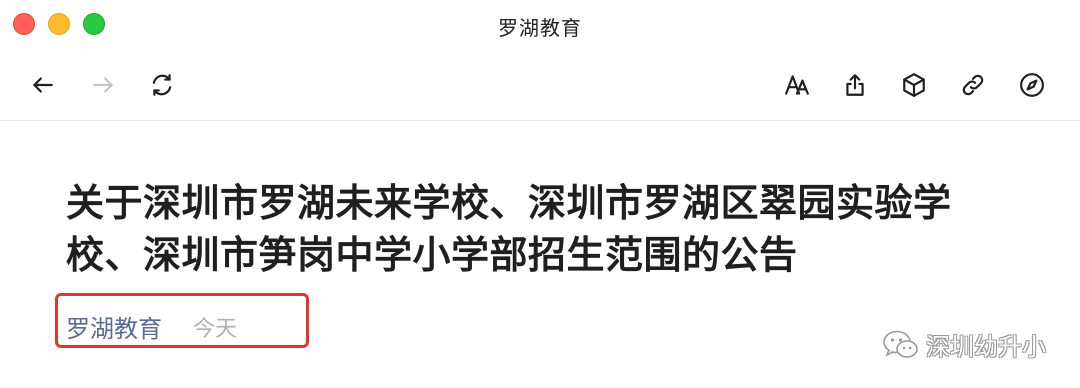  I want to click on title-bar: 罗湖教育, so click(540, 25).